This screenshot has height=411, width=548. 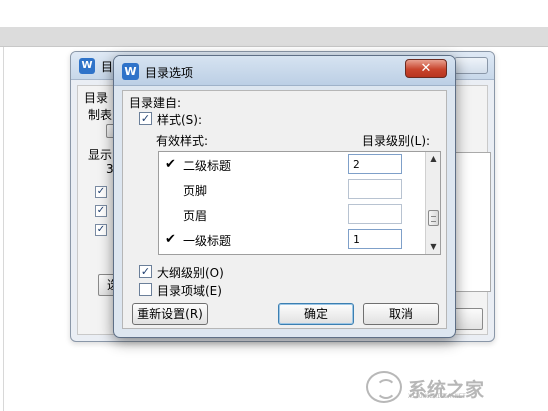 I want to click on scroll-up-icon: ▲, so click(x=433, y=159).